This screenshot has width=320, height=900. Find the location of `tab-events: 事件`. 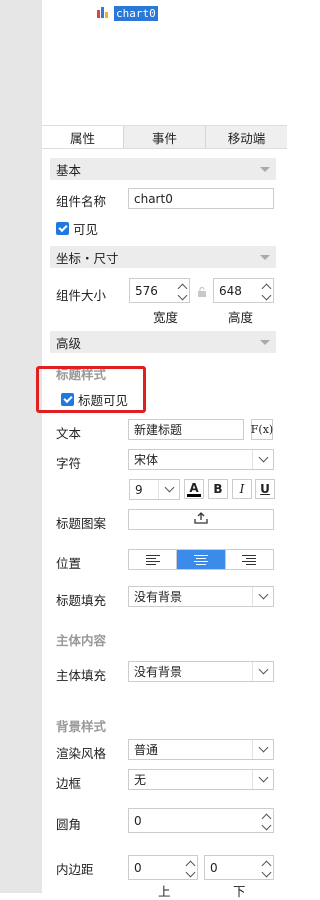

tab-events: 事件 is located at coordinates (165, 137).